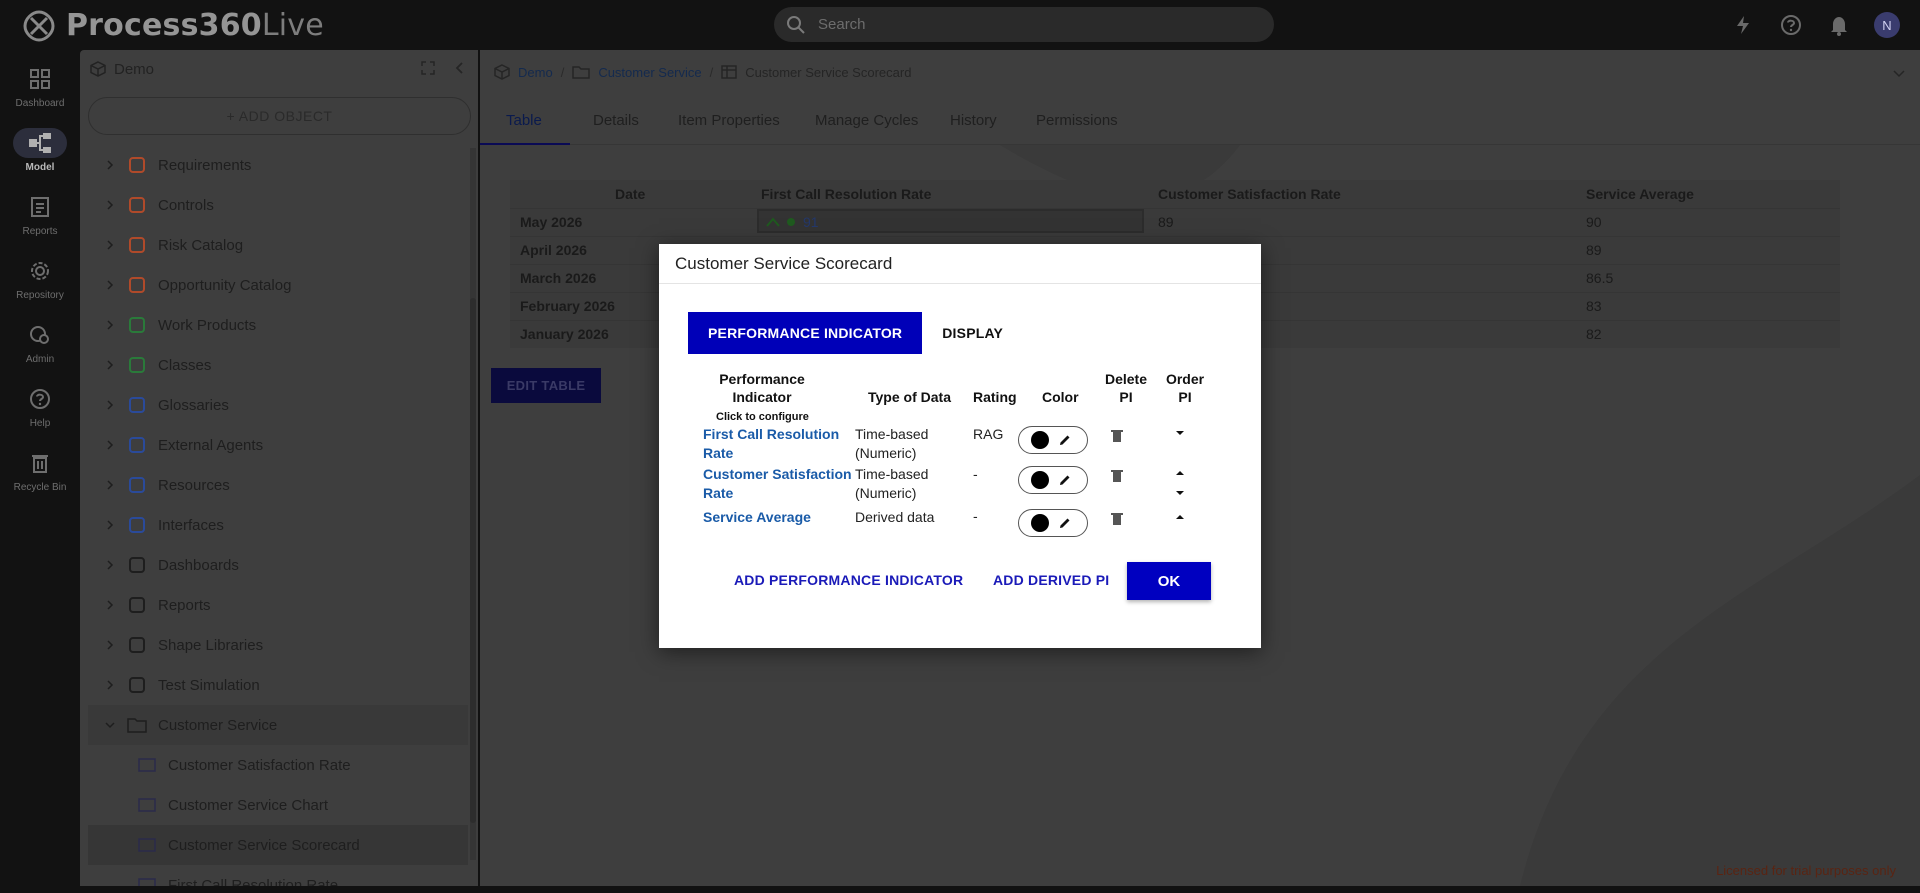 The width and height of the screenshot is (1920, 893). I want to click on add-performance-indicator-button: ADD PERFORMANCE INDICATOR, so click(848, 580).